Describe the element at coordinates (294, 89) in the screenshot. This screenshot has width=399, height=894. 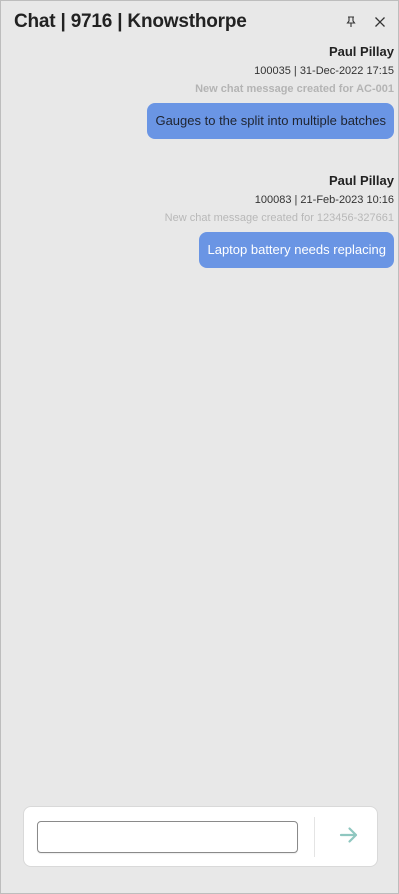
I see `message-note: New chat message created for AC-001` at that location.